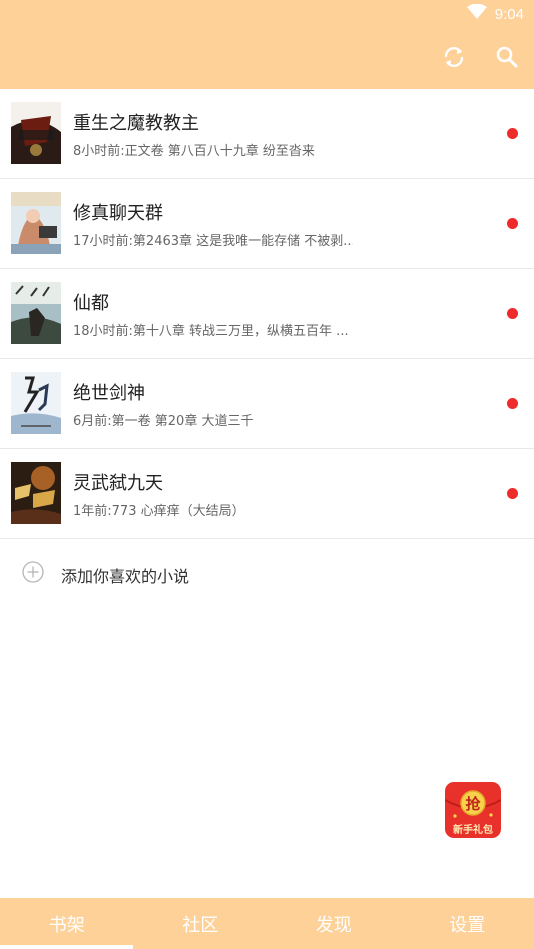 The width and height of the screenshot is (534, 949). I want to click on bottom-nav: 书架 社区 发现 设置, so click(267, 923).